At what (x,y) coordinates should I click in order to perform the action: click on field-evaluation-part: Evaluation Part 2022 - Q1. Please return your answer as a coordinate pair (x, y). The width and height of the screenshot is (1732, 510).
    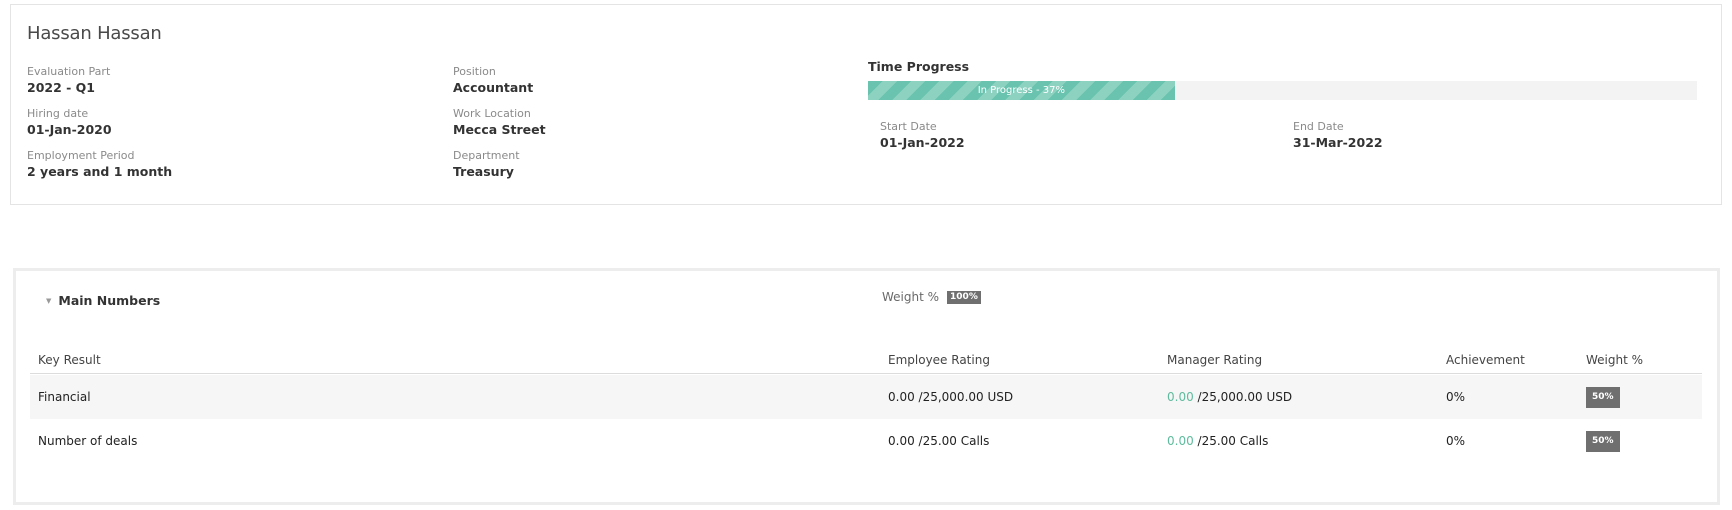
    Looking at the image, I should click on (68, 80).